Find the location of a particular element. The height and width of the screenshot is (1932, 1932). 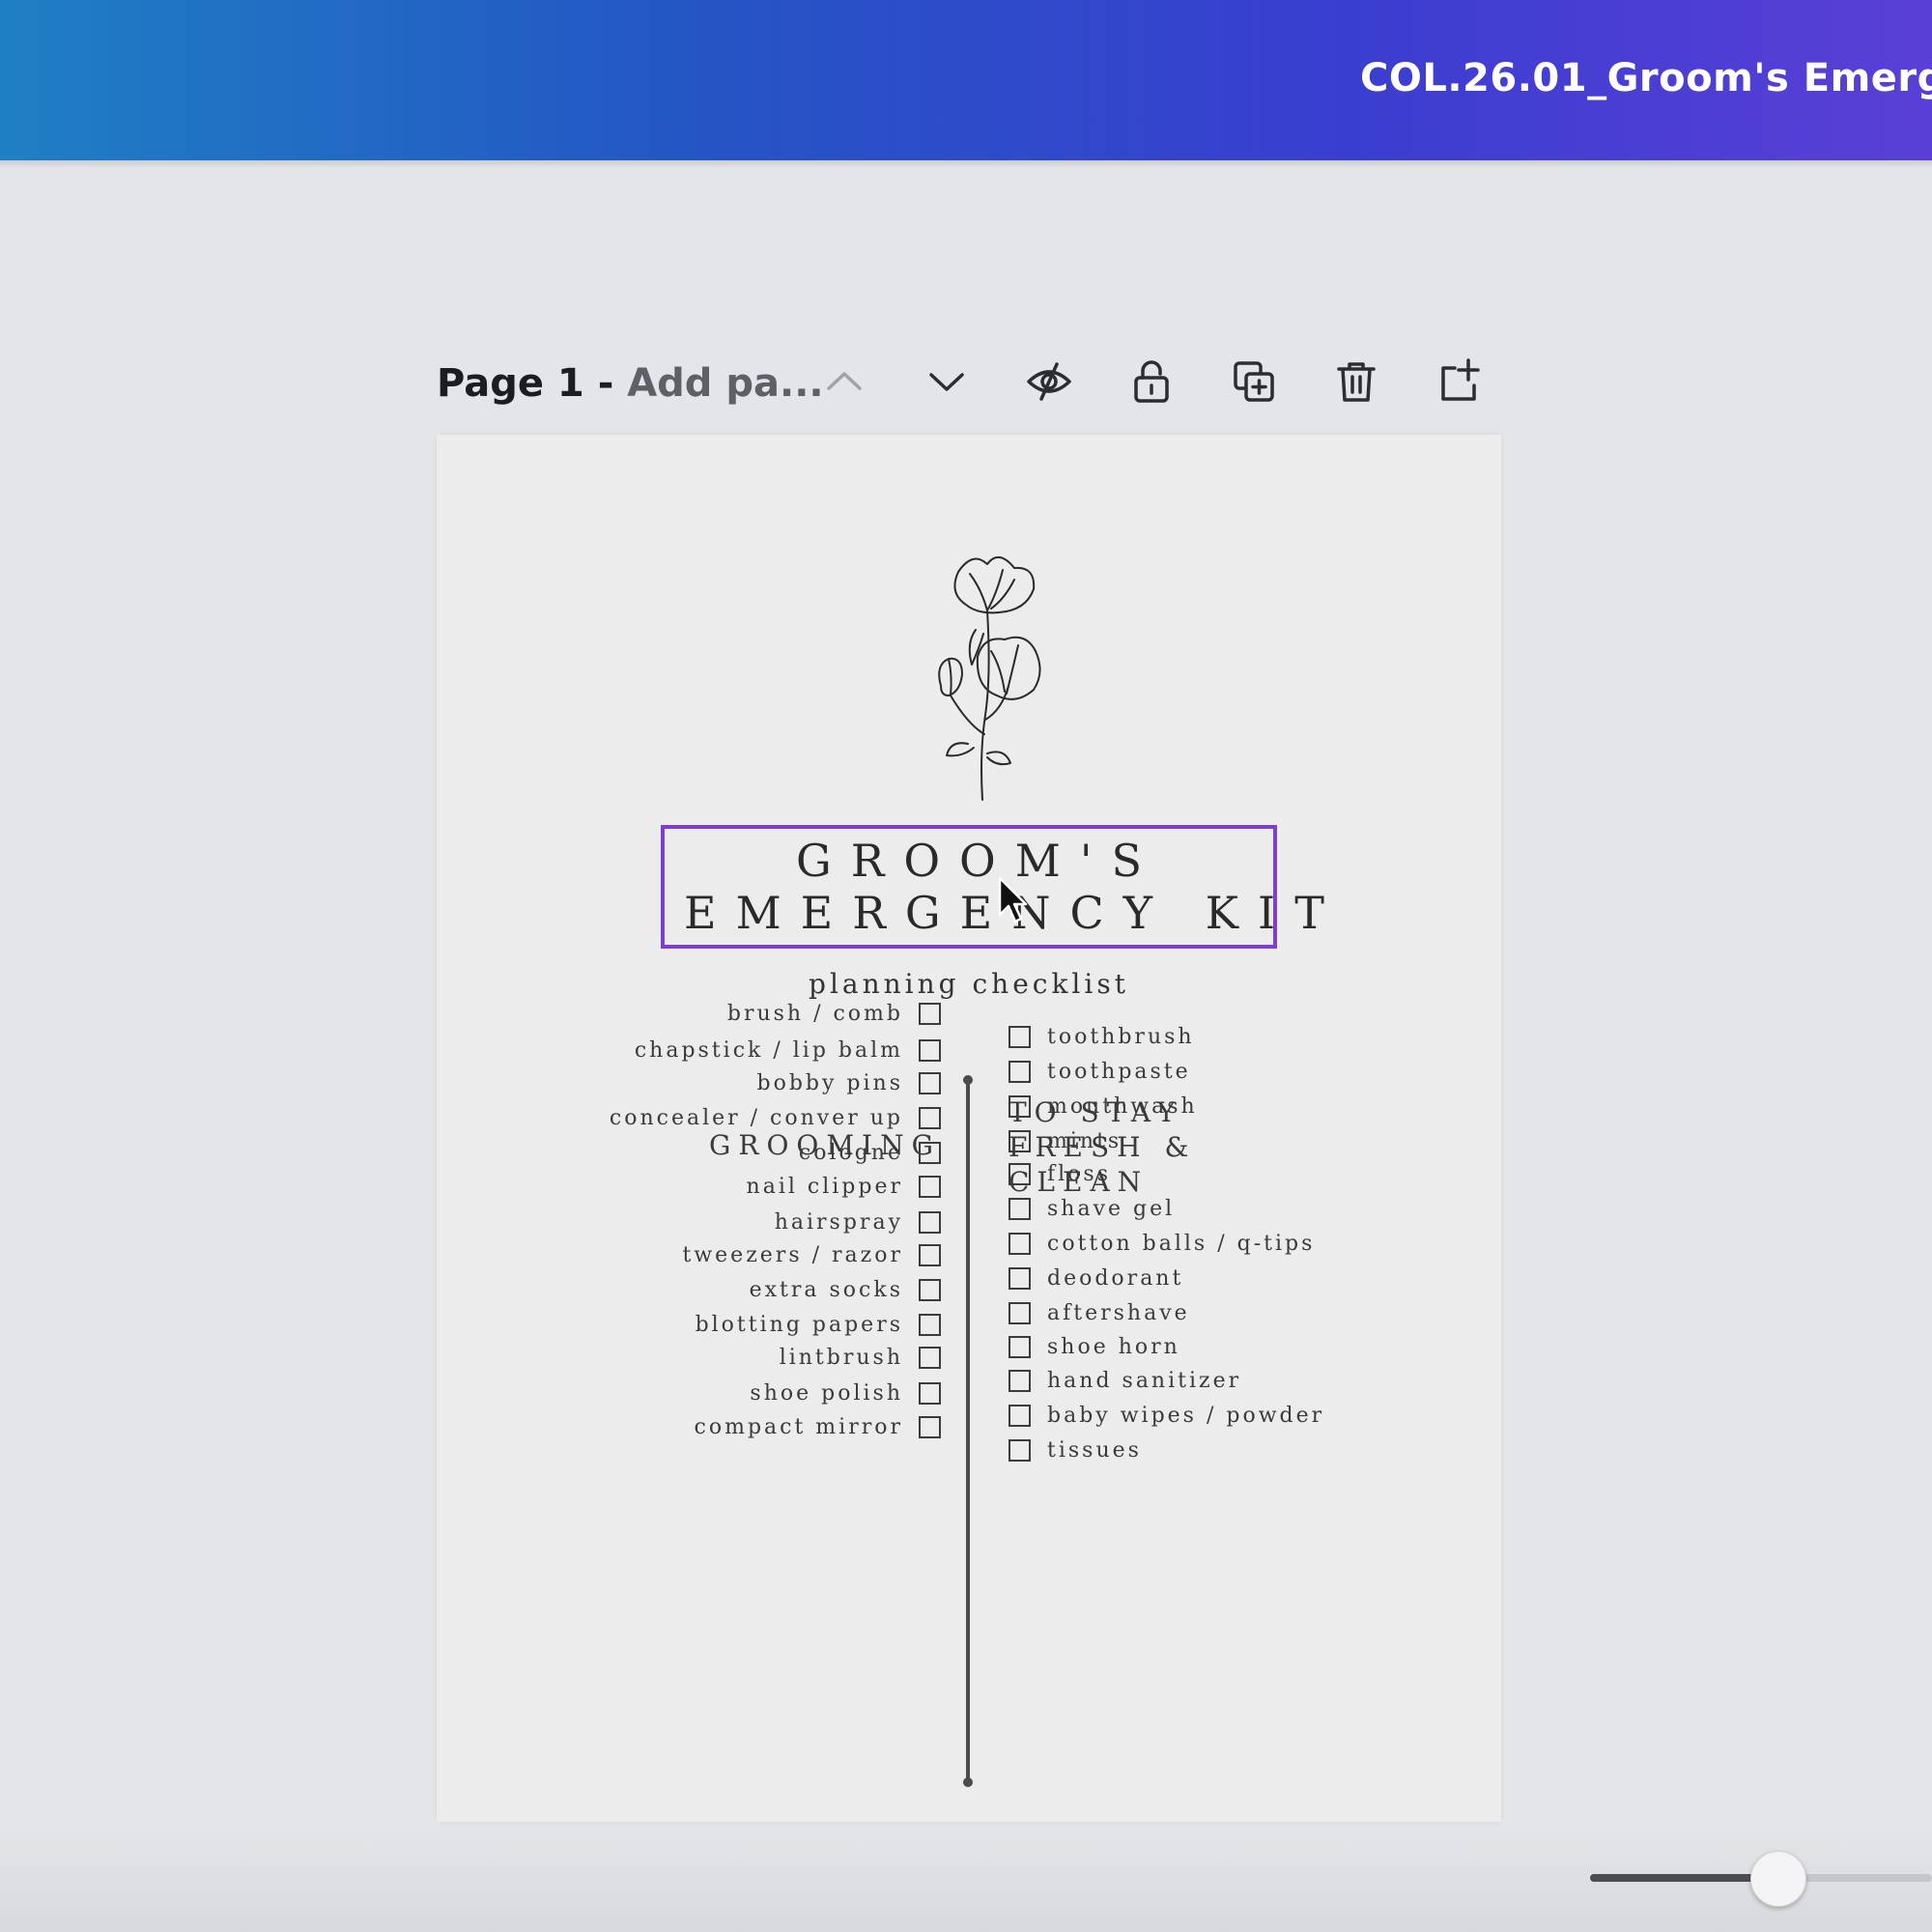

add-page-icon is located at coordinates (1460, 379).